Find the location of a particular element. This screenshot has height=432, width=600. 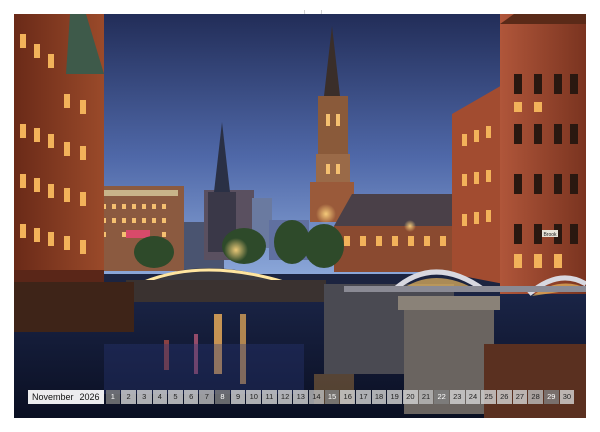

day-cell: 14 is located at coordinates (316, 397).